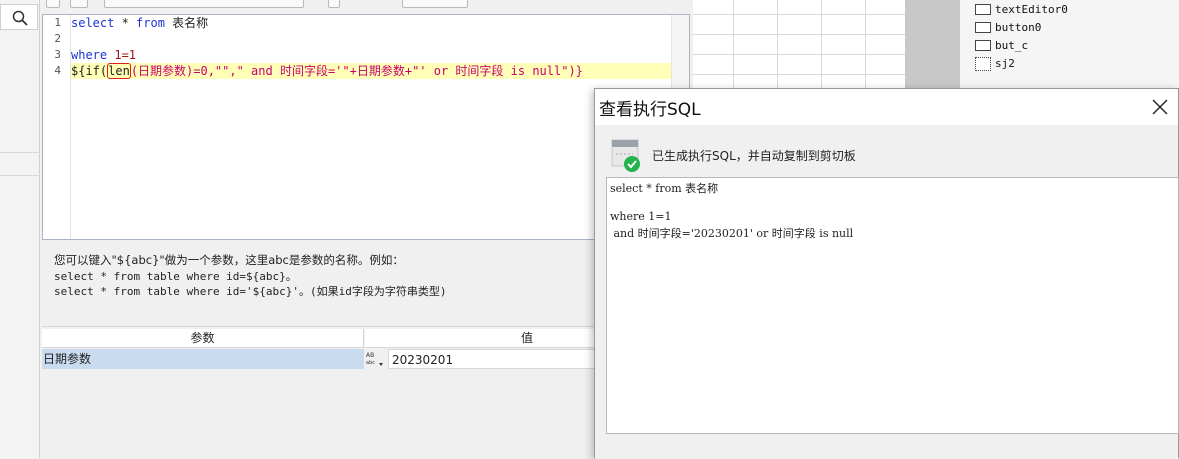  I want to click on code-text: 1=1, so click(122, 55).